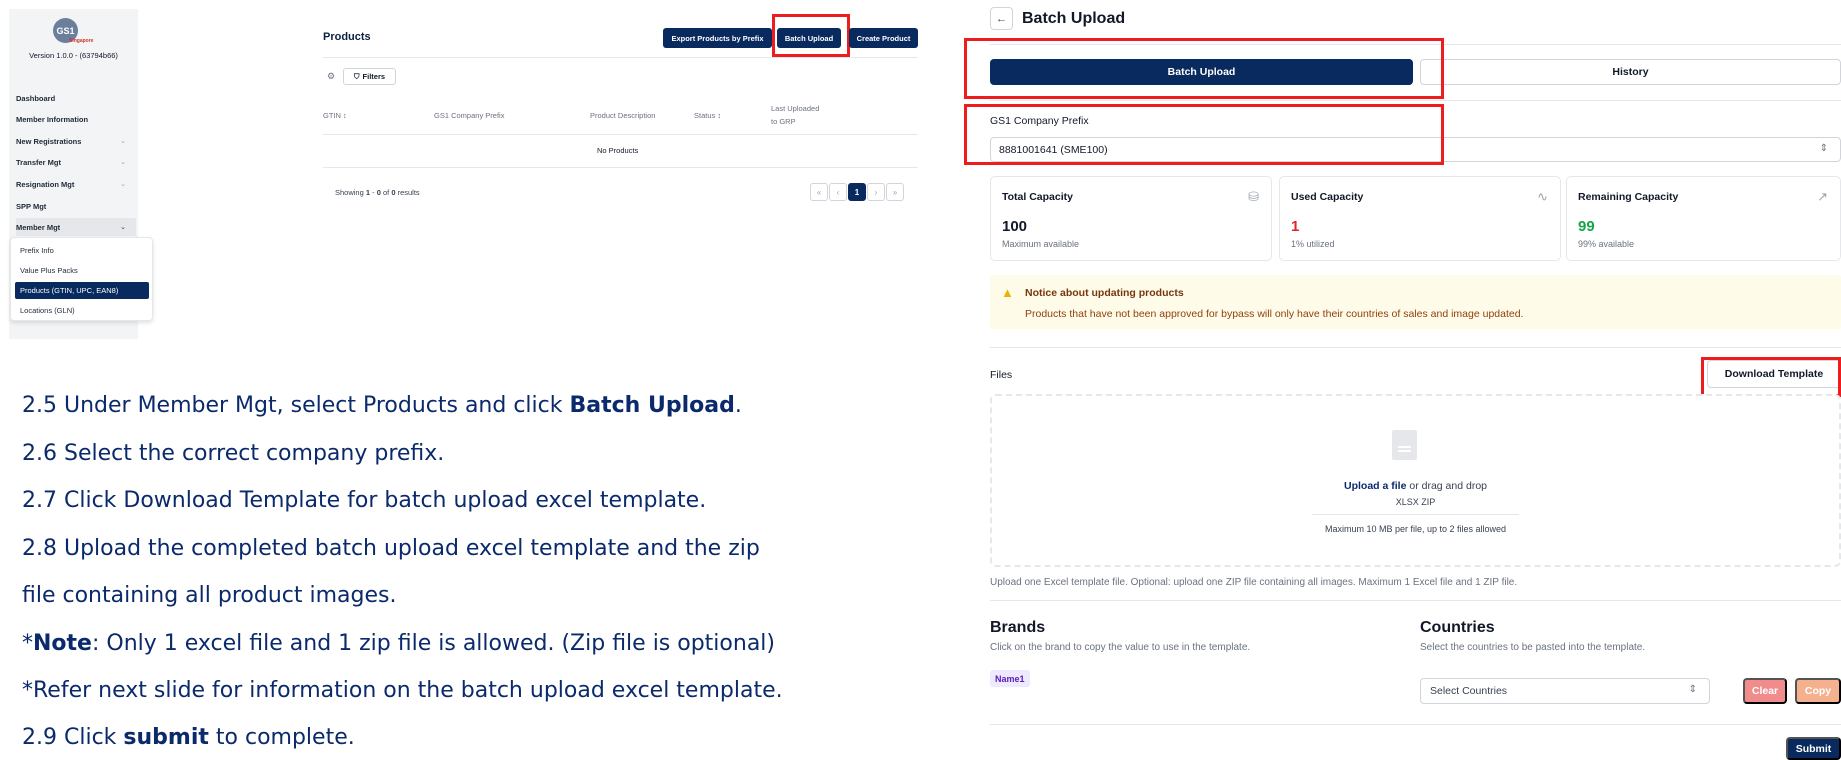 The image size is (1841, 760). What do you see at coordinates (1253, 196) in the screenshot?
I see `database-icon: ⛁` at bounding box center [1253, 196].